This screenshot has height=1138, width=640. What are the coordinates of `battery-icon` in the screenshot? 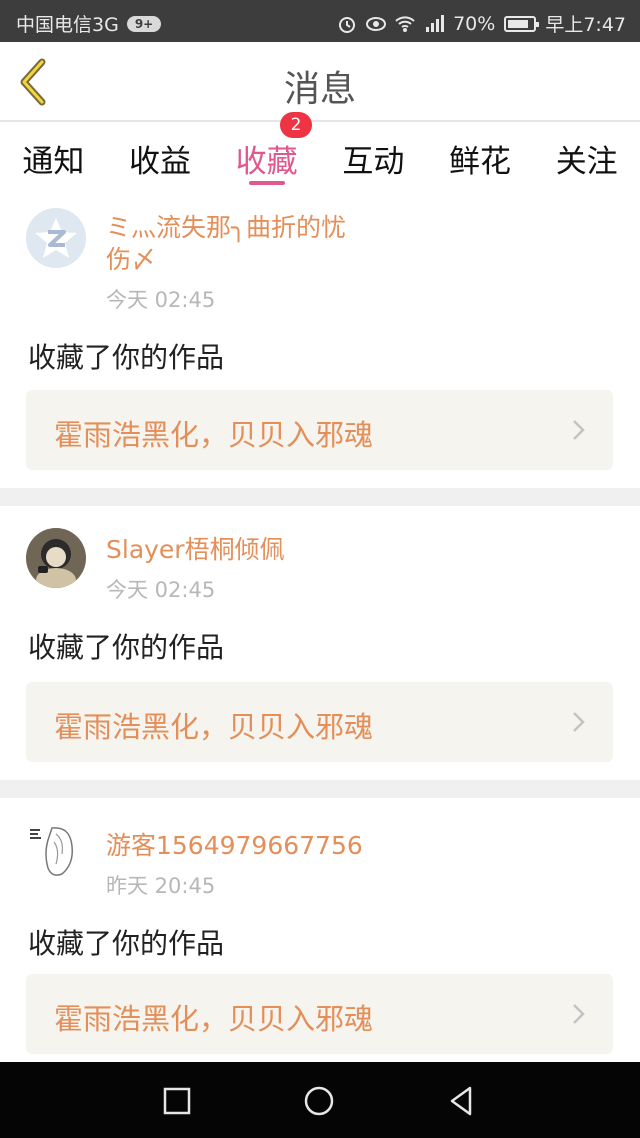 It's located at (522, 23).